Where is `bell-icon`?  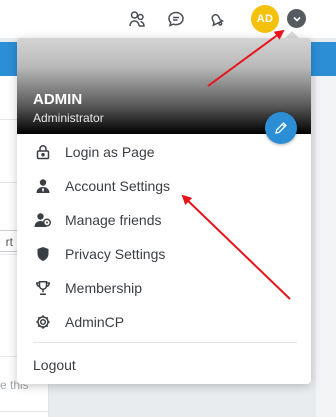
bell-icon is located at coordinates (216, 19).